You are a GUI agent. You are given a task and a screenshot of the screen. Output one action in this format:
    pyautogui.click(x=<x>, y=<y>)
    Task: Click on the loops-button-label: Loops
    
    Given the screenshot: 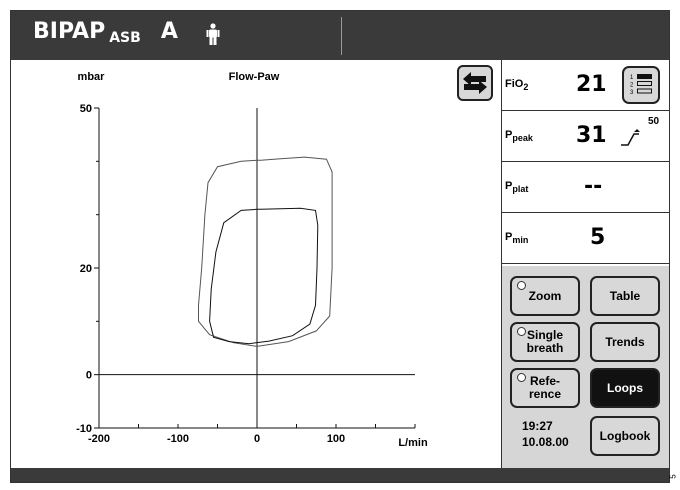 What is the action you would take?
    pyautogui.click(x=625, y=387)
    